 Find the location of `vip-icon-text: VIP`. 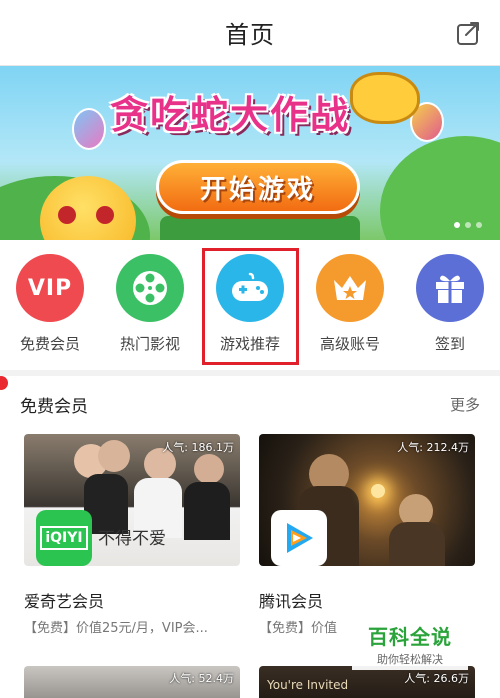

vip-icon-text: VIP is located at coordinates (50, 288).